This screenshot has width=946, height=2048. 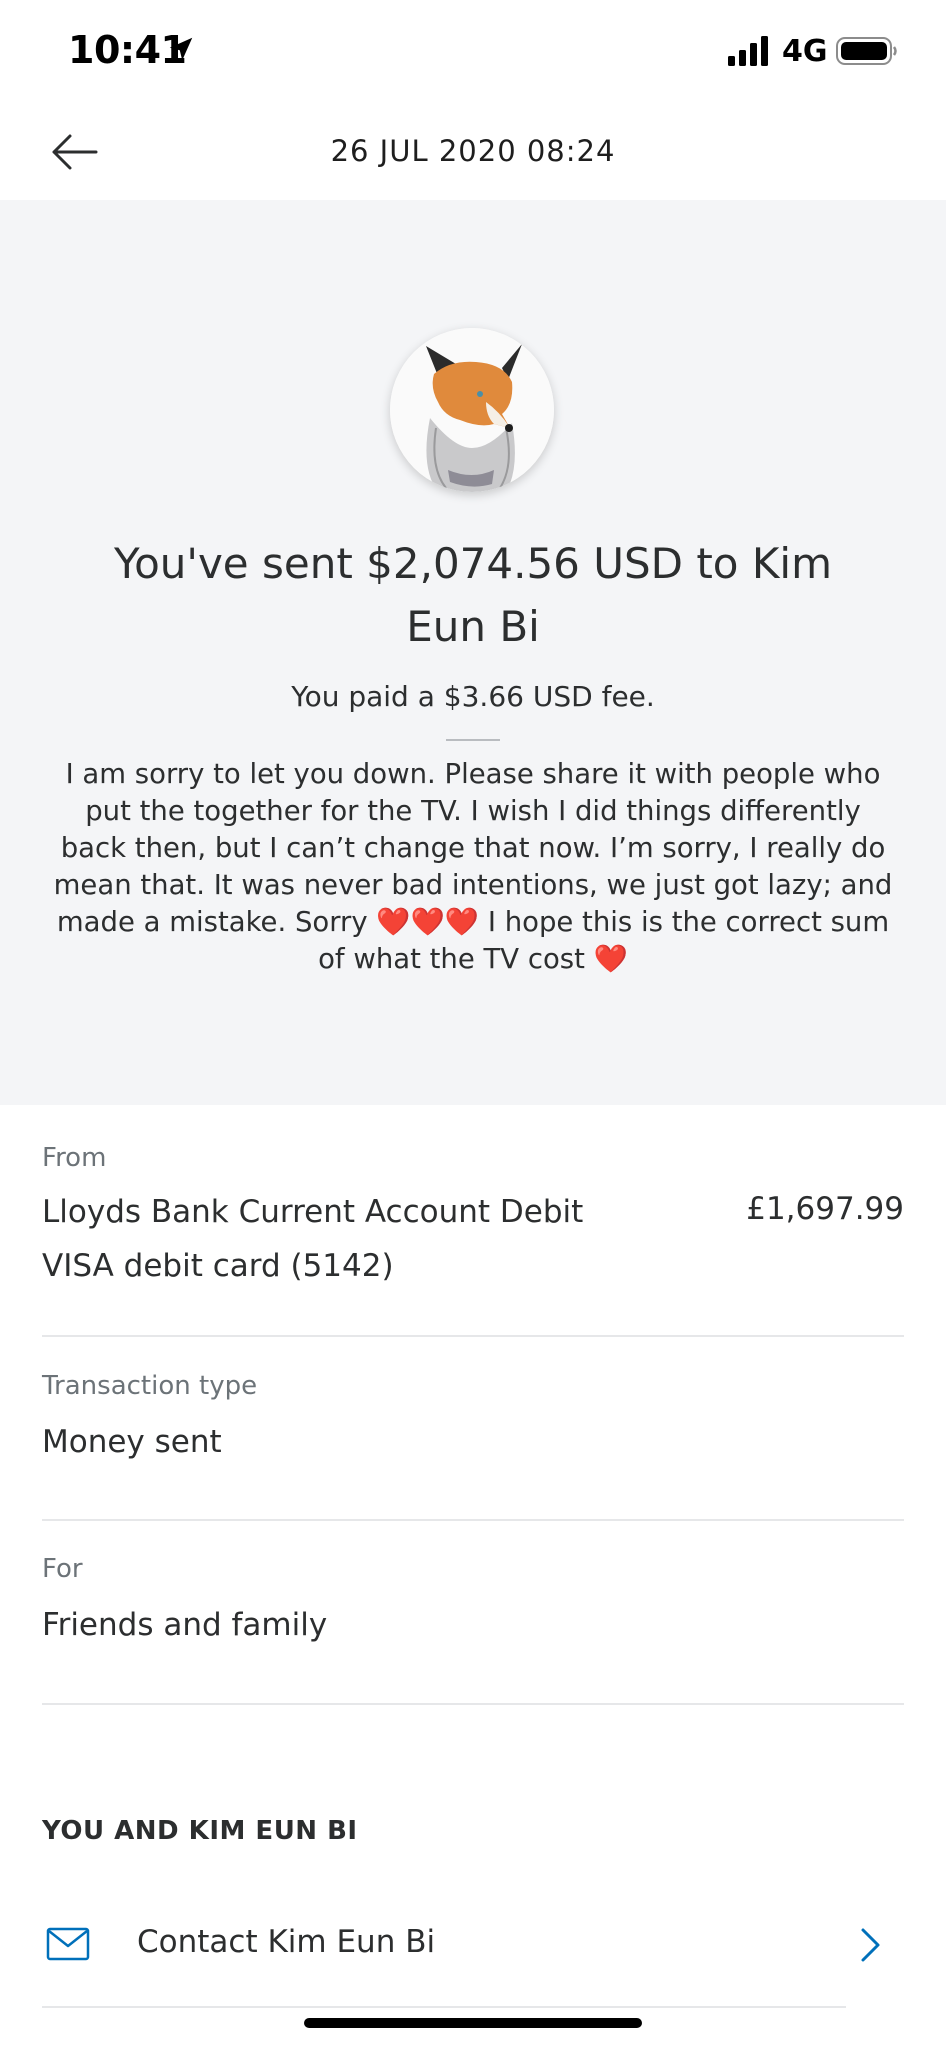 What do you see at coordinates (473, 595) in the screenshot?
I see `sent-amount-headline: You've sent $2,074.56 USD to Kim Eun Bi` at bounding box center [473, 595].